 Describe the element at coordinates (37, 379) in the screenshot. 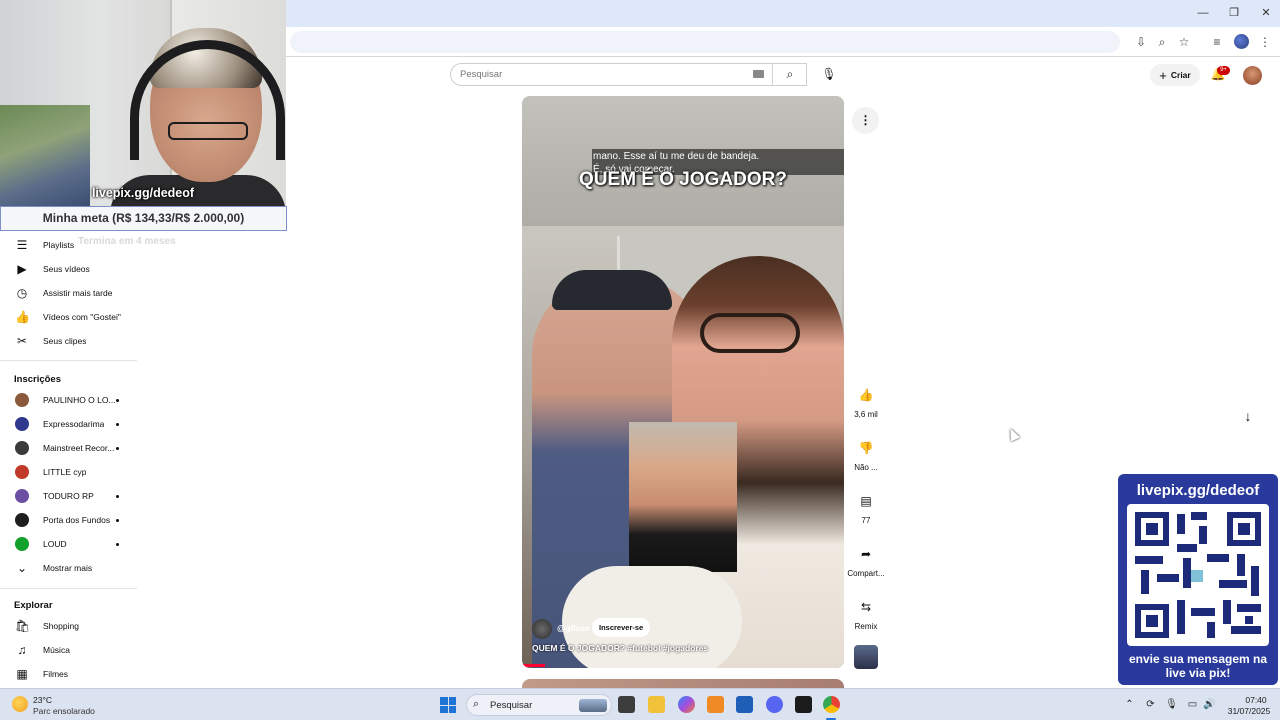

I see `subscriptions-heading: Inscrições` at that location.